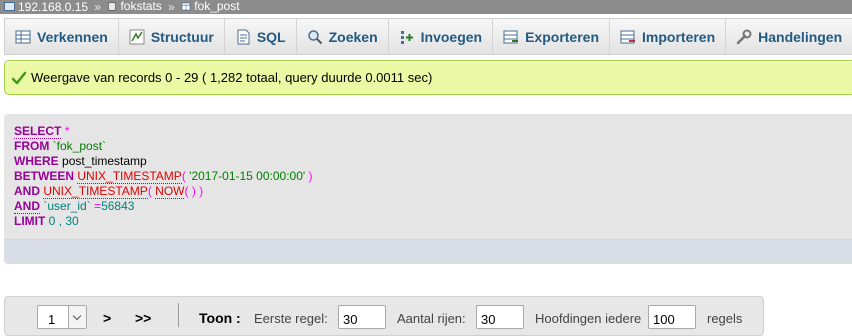  Describe the element at coordinates (243, 36) in the screenshot. I see `sql-icon` at that location.